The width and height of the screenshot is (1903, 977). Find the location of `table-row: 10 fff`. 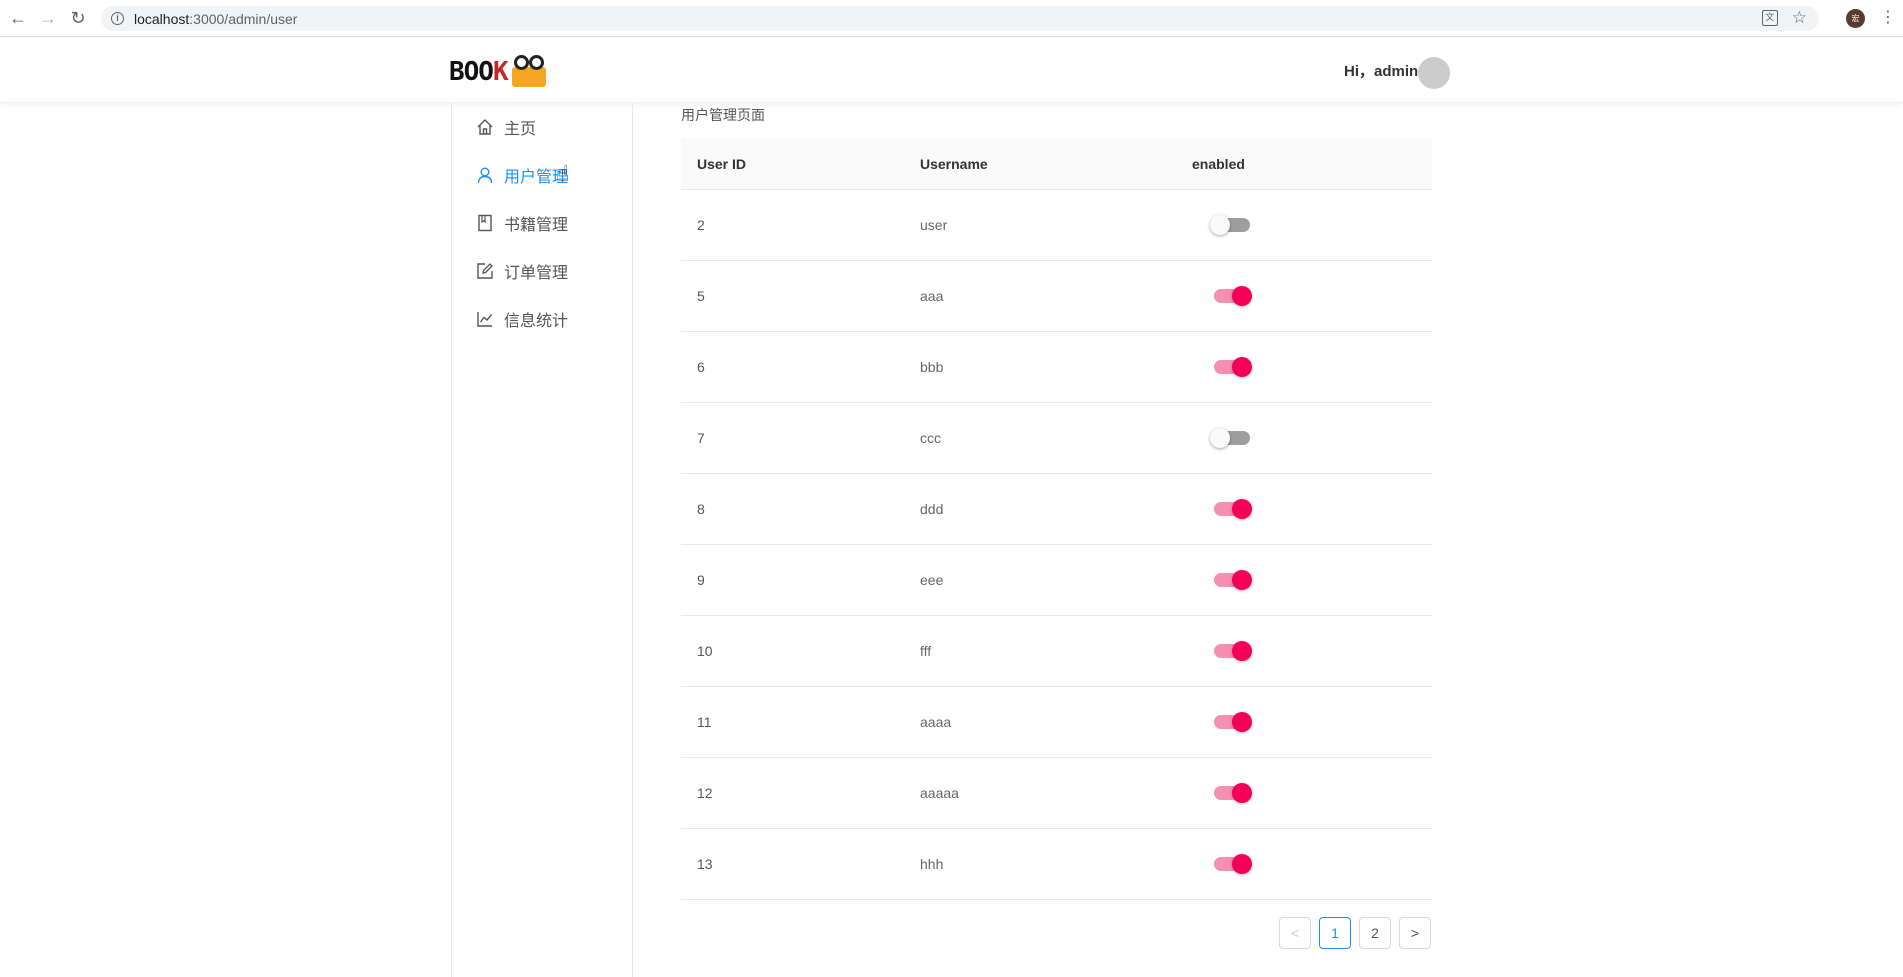

table-row: 10 fff is located at coordinates (1056, 651).